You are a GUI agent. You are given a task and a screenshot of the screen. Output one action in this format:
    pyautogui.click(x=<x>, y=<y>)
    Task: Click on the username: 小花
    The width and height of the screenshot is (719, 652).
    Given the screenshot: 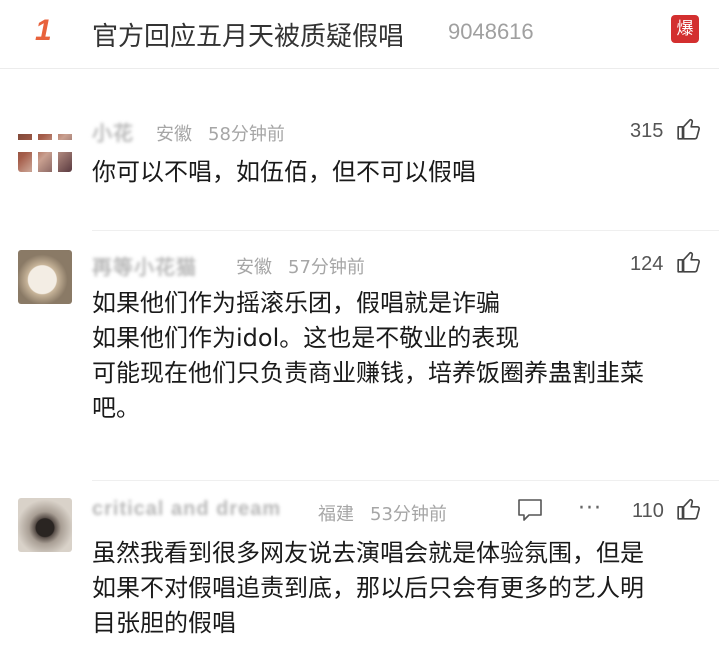 What is the action you would take?
    pyautogui.click(x=113, y=131)
    